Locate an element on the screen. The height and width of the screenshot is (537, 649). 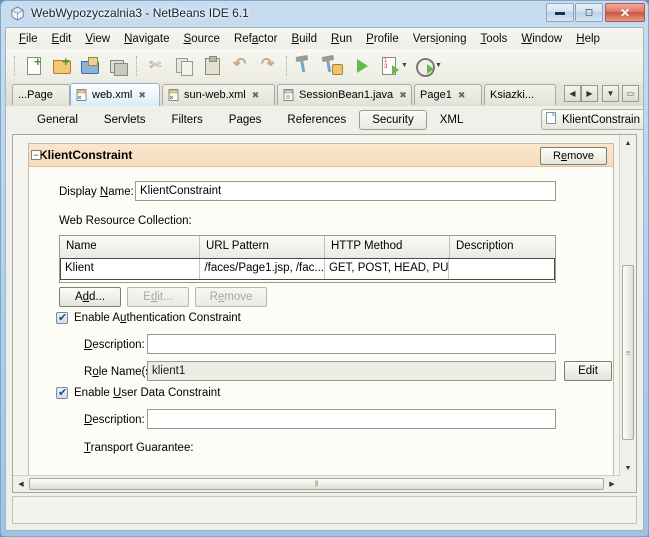
vertical-scrollbar-thumb: ≡ is located at coordinates (628, 352).